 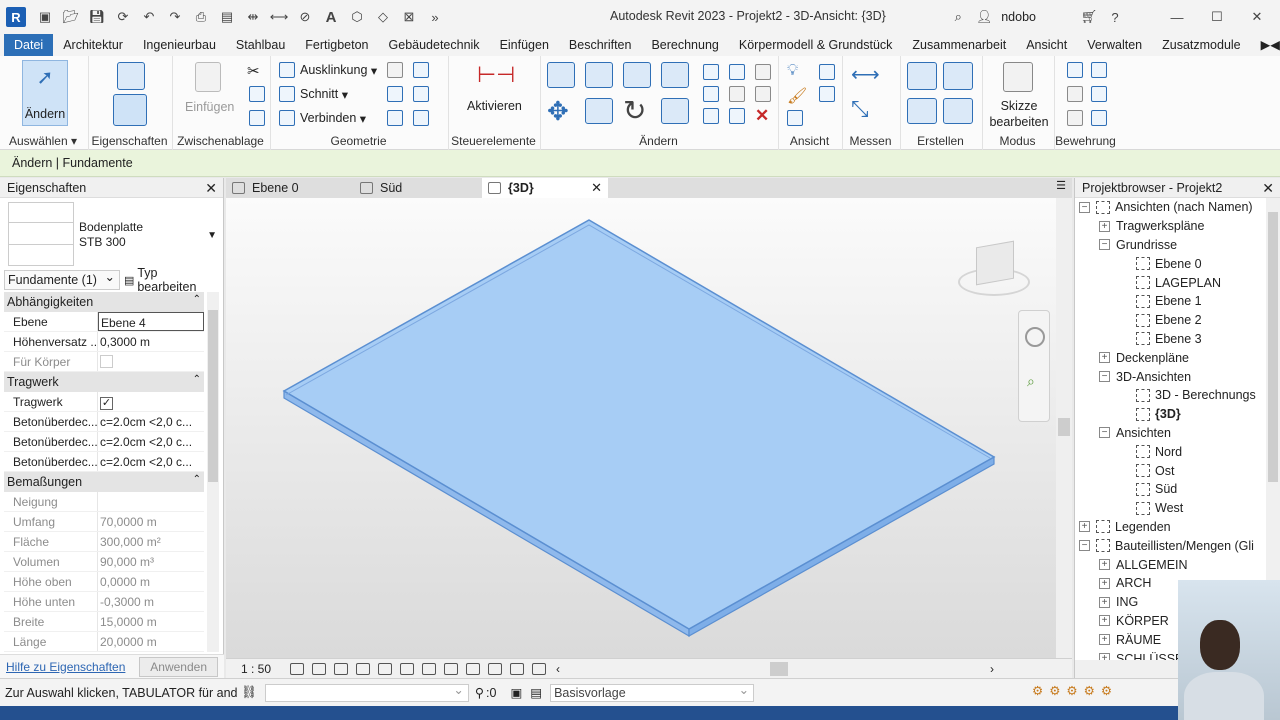 I want to click on worksharing-icon: ⛓, so click(x=249, y=692).